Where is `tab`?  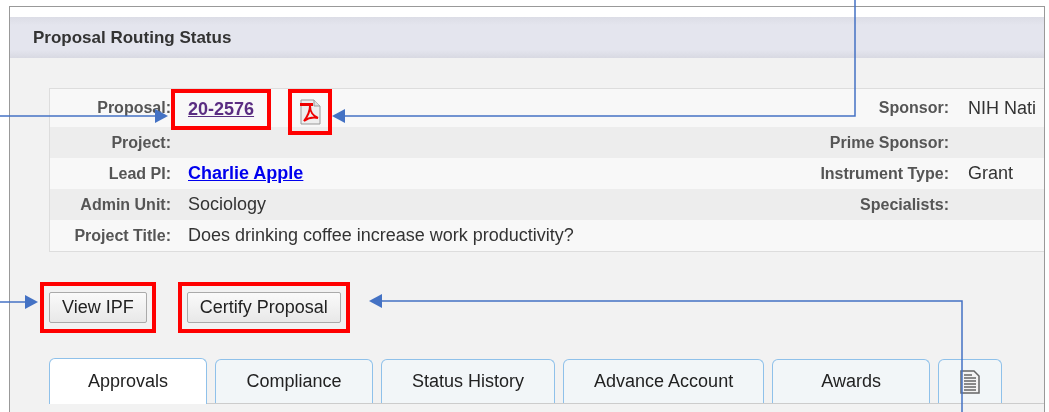
tab is located at coordinates (970, 381).